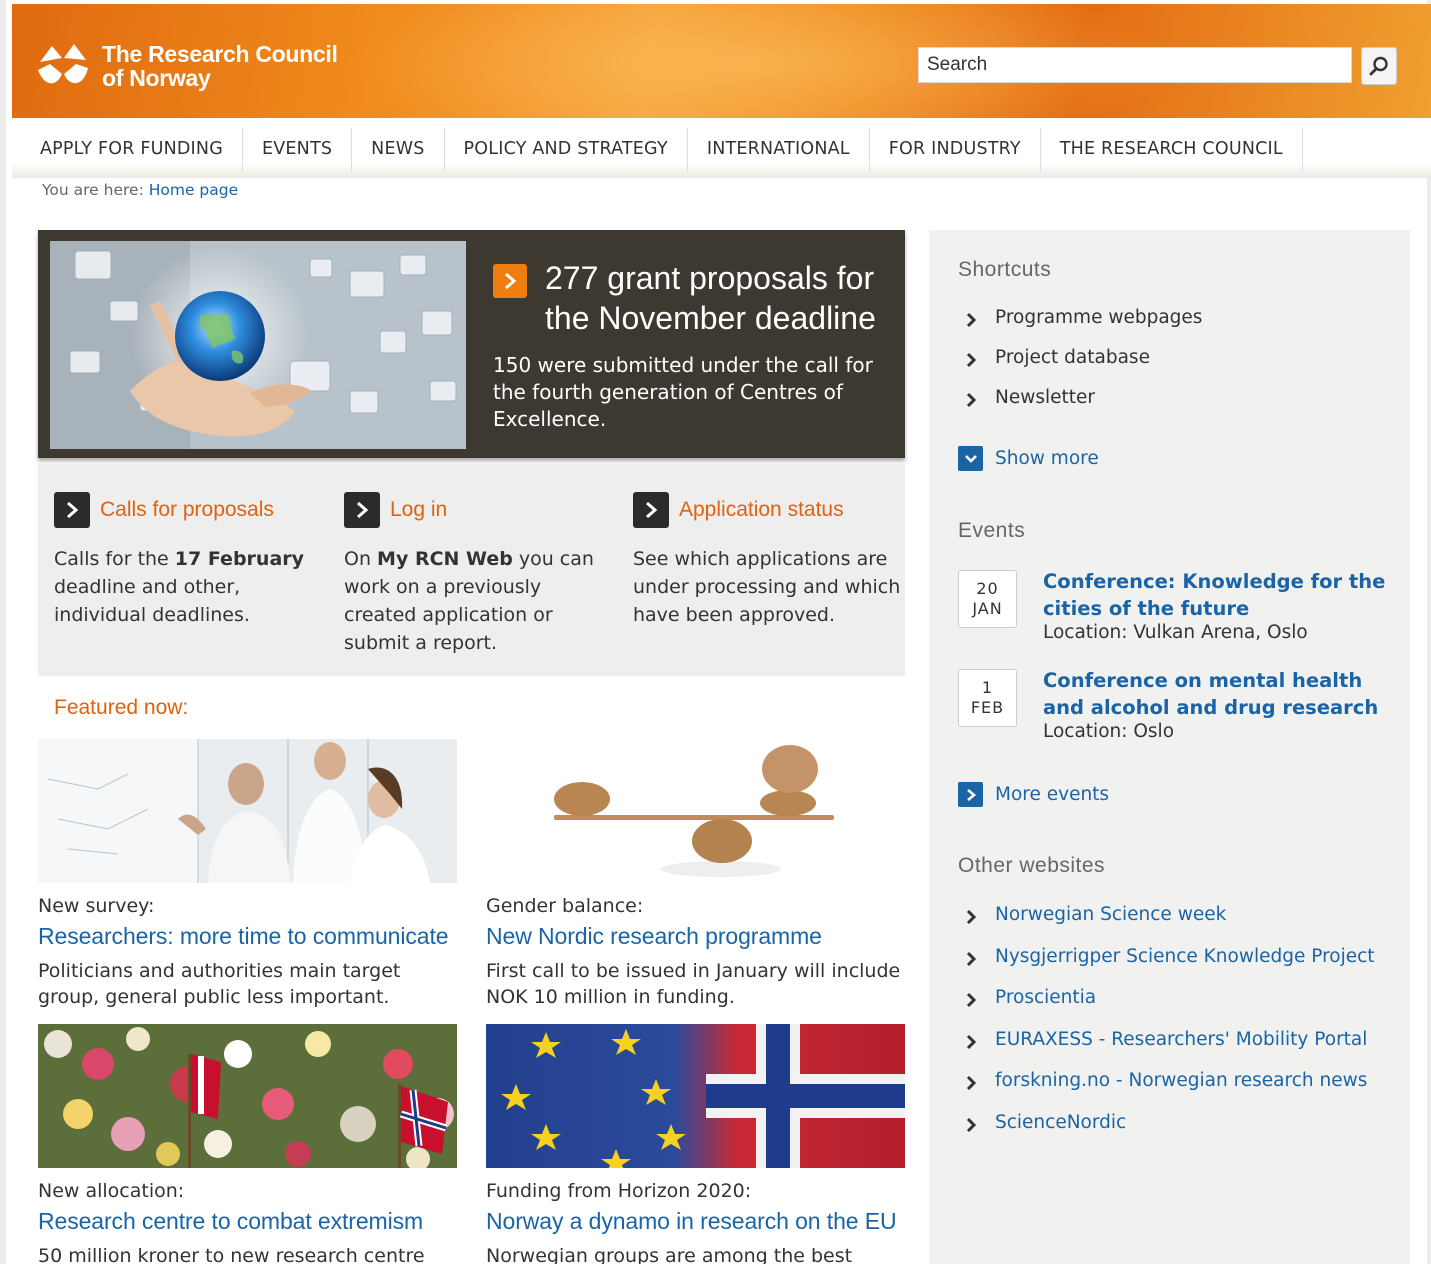  Describe the element at coordinates (987, 707) in the screenshot. I see `event-month: FEB` at that location.